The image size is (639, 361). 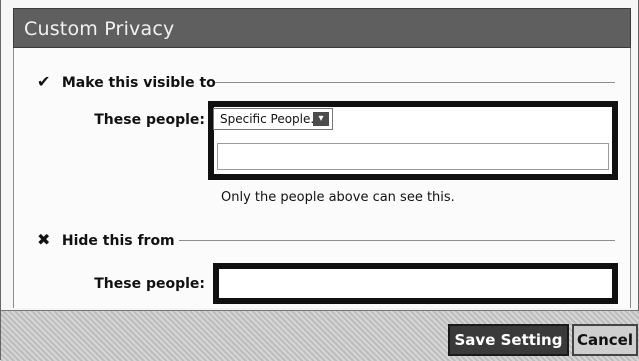 I want to click on hide-section-divider, so click(x=397, y=240).